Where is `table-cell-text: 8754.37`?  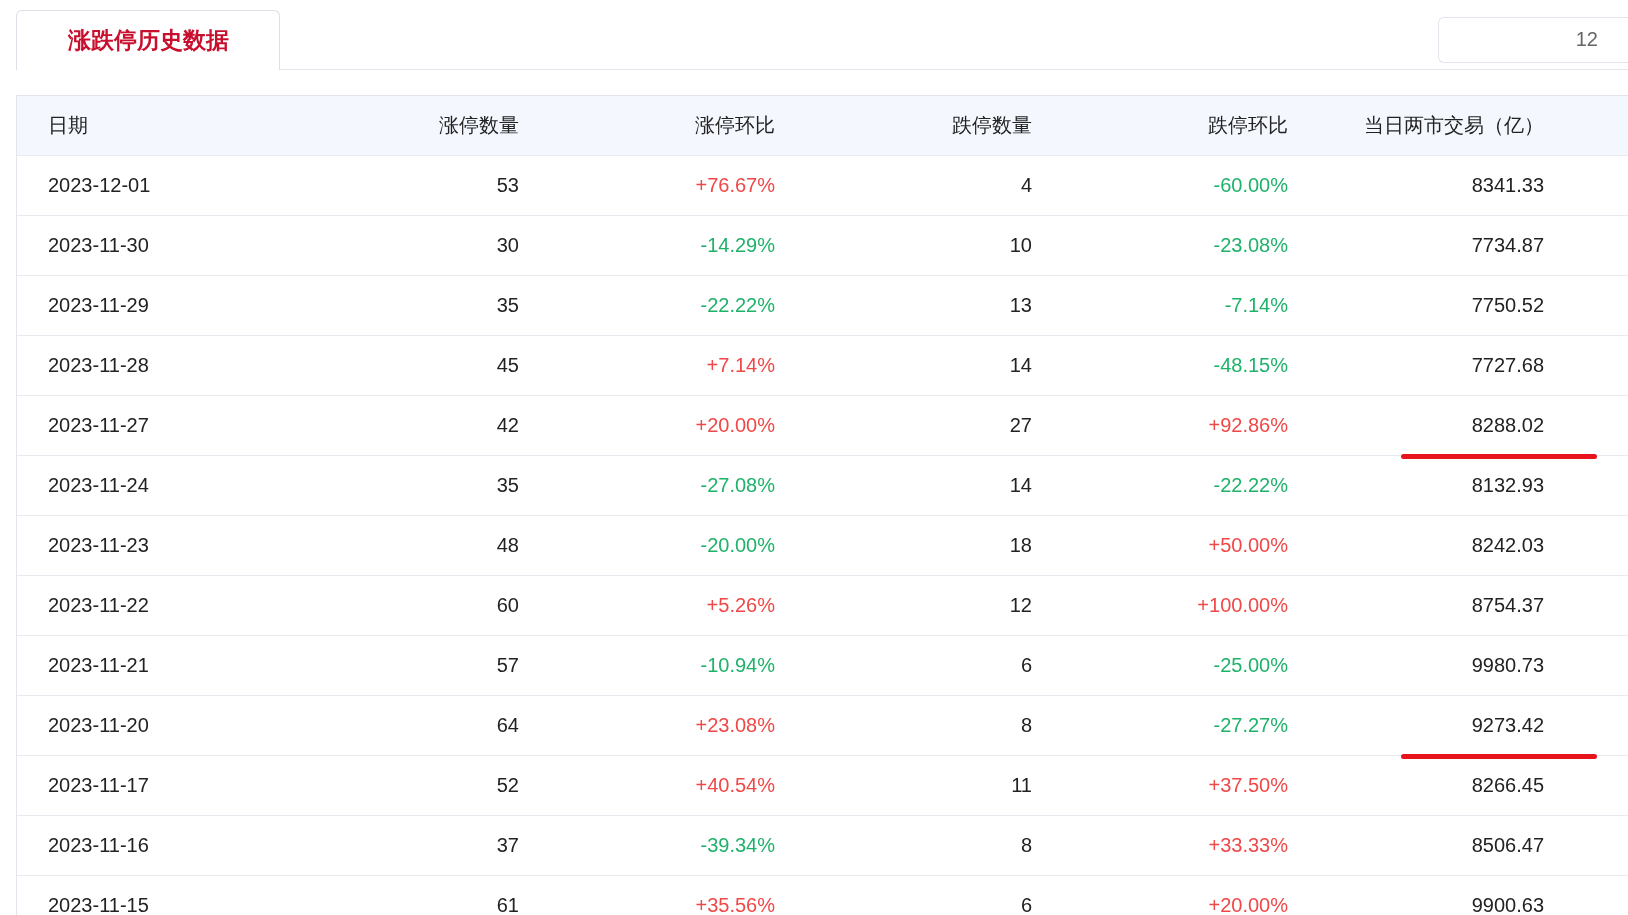
table-cell-text: 8754.37 is located at coordinates (1507, 605).